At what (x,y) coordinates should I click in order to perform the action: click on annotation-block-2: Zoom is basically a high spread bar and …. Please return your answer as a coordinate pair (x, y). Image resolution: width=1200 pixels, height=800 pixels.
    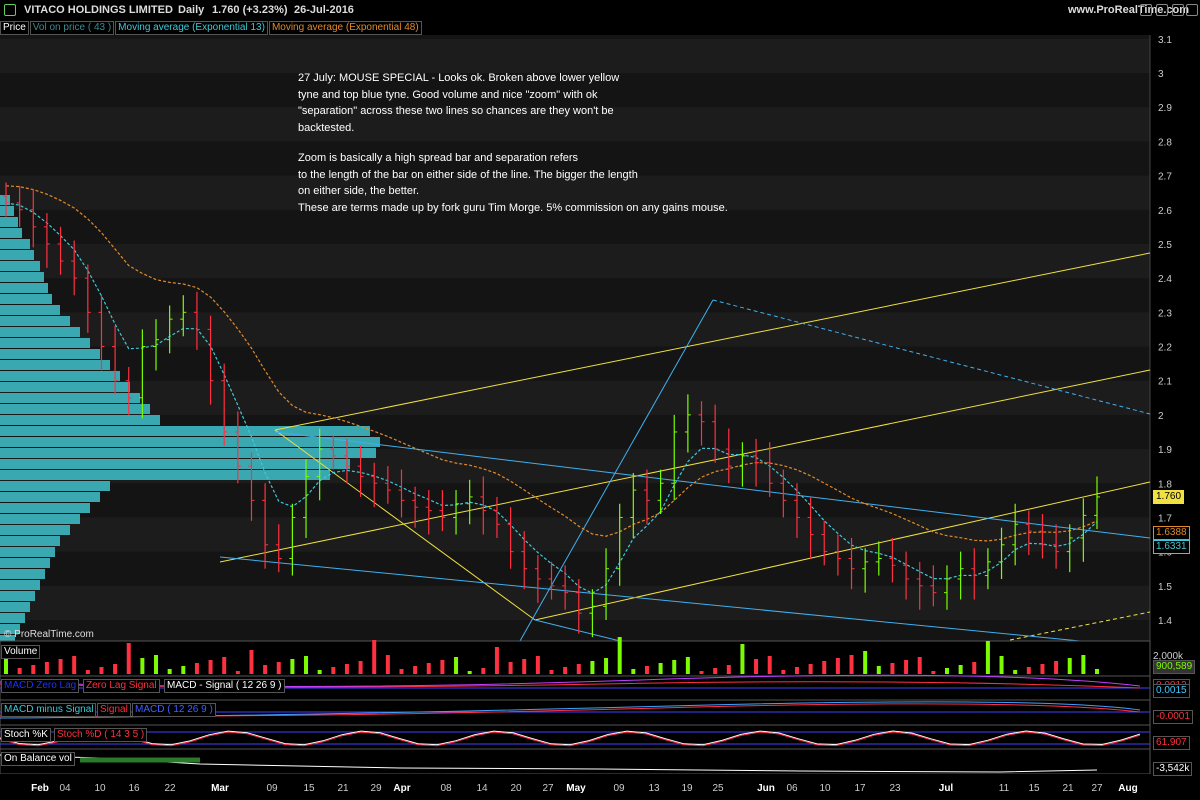
    Looking at the image, I should click on (513, 183).